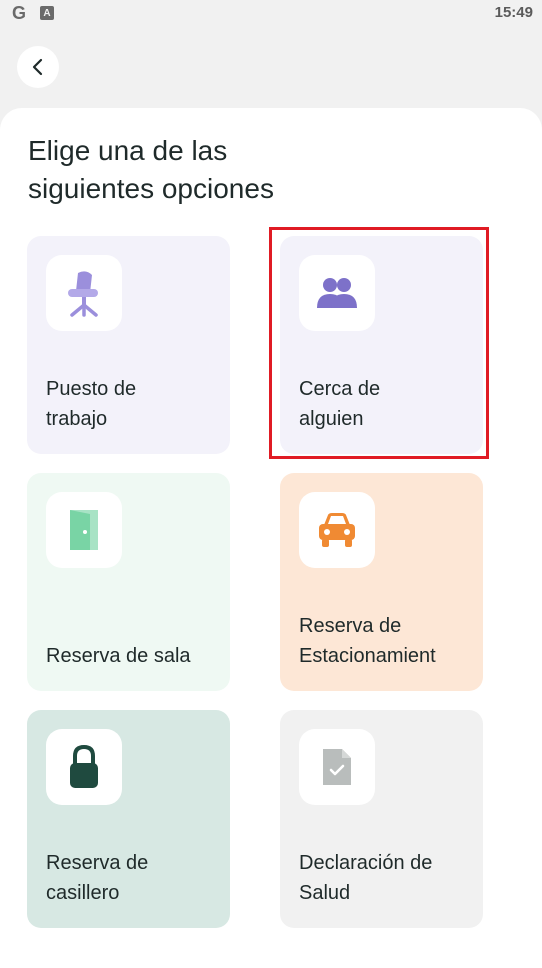 The width and height of the screenshot is (542, 968). I want to click on car-icon, so click(337, 530).